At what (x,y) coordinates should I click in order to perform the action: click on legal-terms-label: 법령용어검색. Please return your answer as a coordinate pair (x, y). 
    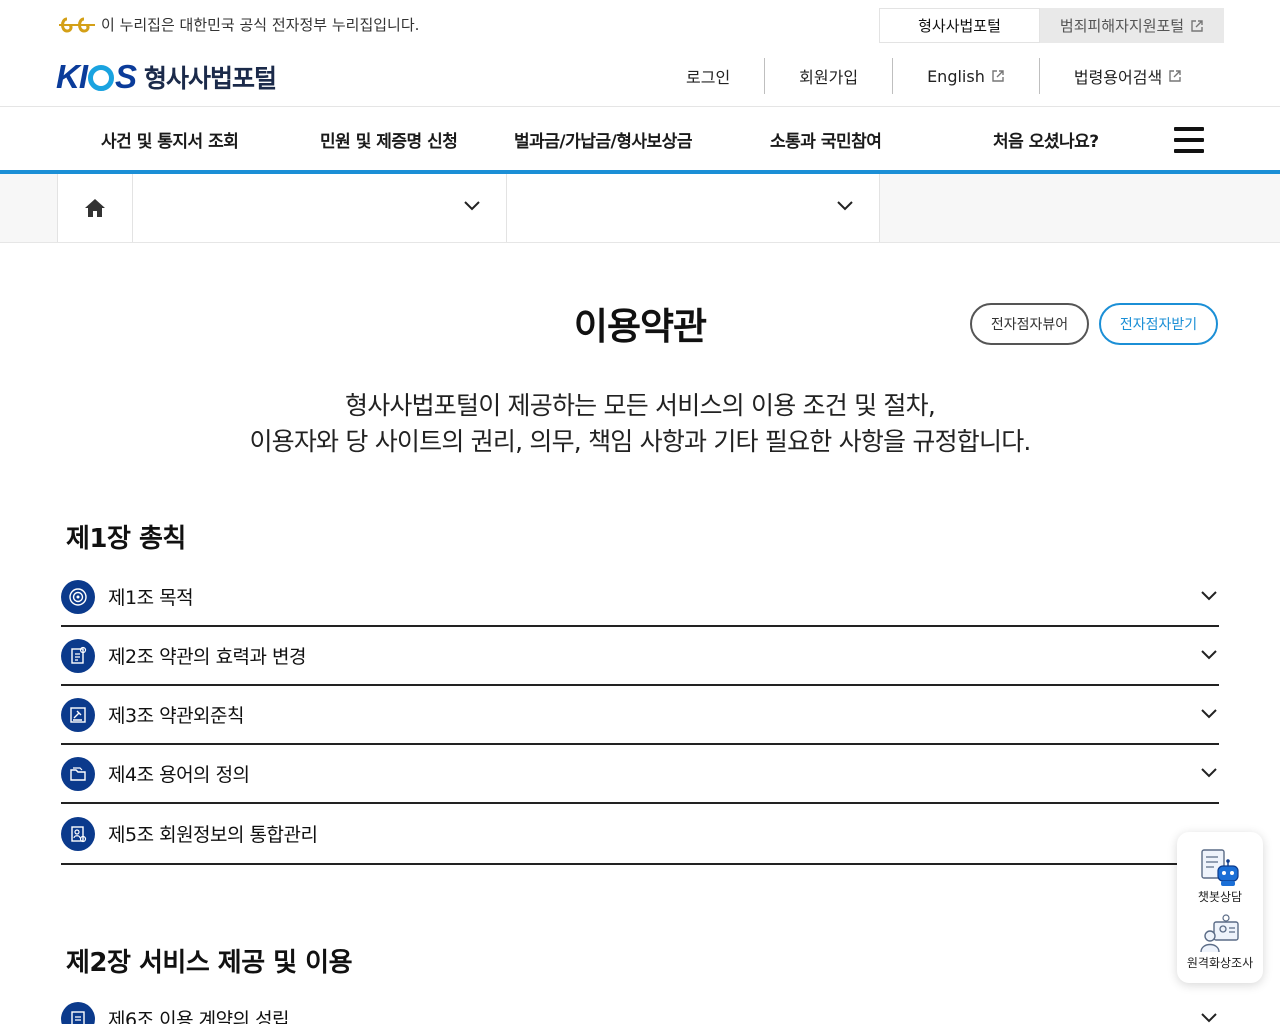
    Looking at the image, I should click on (1118, 77).